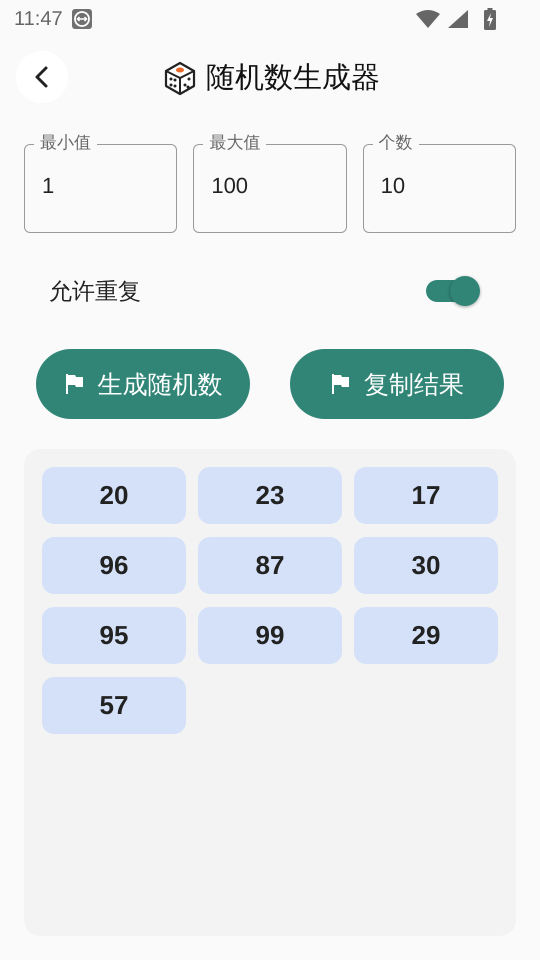  Describe the element at coordinates (458, 19) in the screenshot. I see `signal-icon` at that location.